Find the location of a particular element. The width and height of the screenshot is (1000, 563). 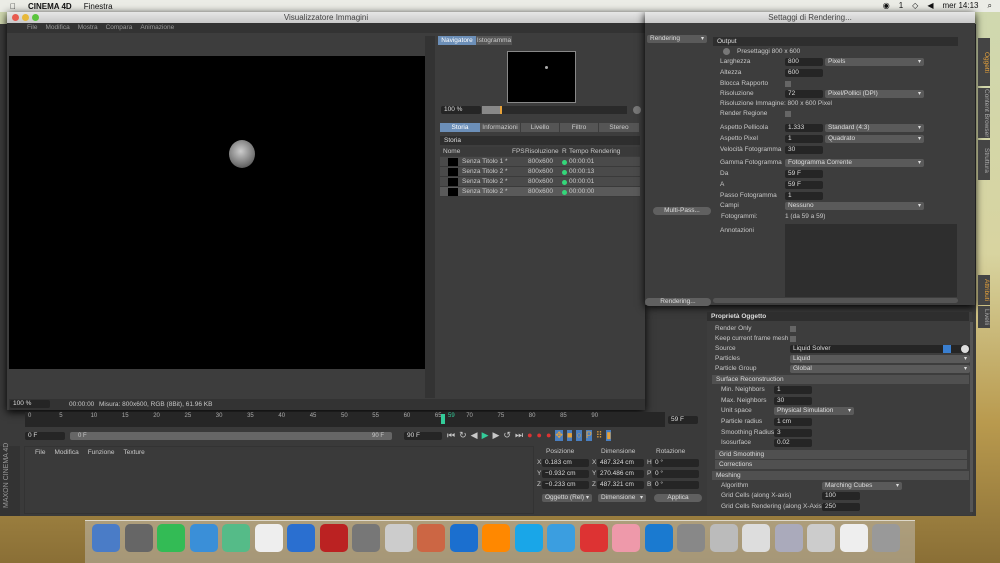

history-row: Senza Titolo 2 * 800x600 00:00:01 is located at coordinates (540, 182).